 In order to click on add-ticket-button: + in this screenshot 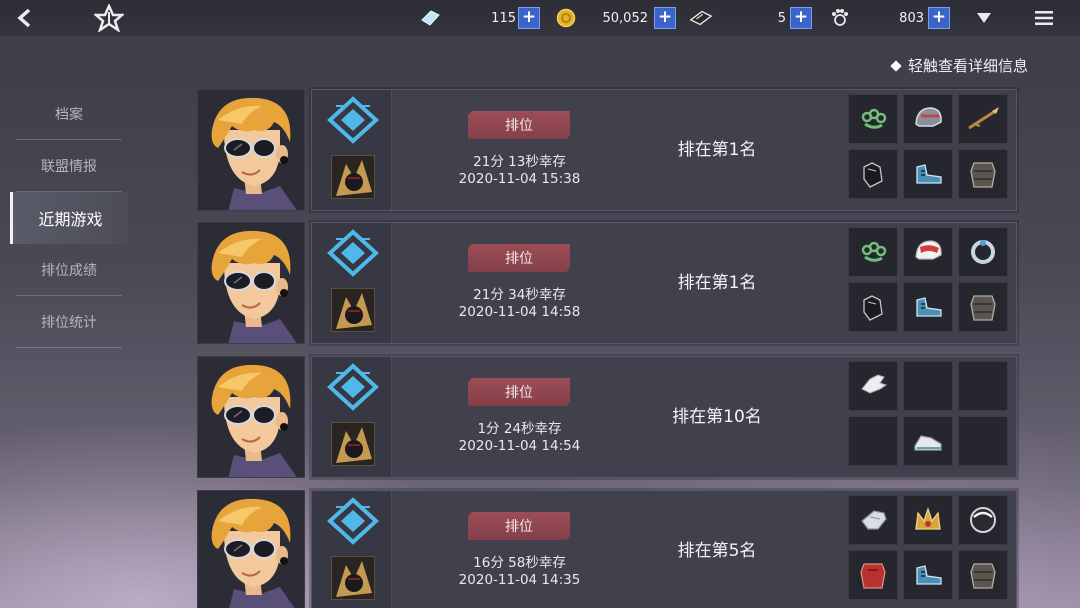, I will do `click(801, 18)`.